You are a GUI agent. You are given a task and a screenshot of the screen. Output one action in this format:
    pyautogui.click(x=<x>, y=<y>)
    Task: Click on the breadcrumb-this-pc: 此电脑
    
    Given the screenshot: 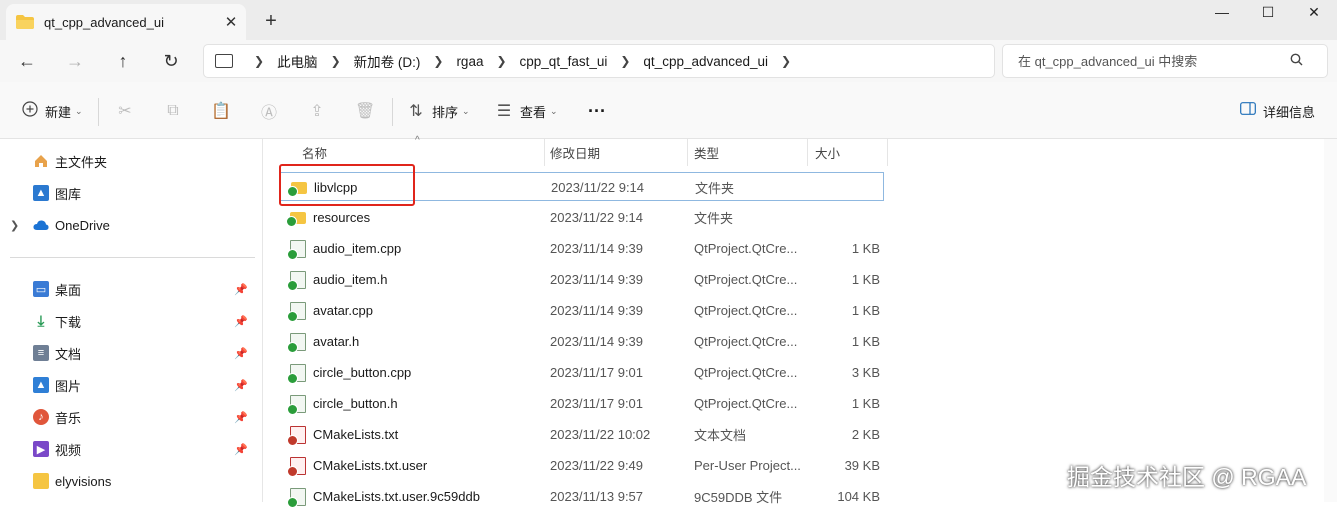 What is the action you would take?
    pyautogui.click(x=297, y=61)
    